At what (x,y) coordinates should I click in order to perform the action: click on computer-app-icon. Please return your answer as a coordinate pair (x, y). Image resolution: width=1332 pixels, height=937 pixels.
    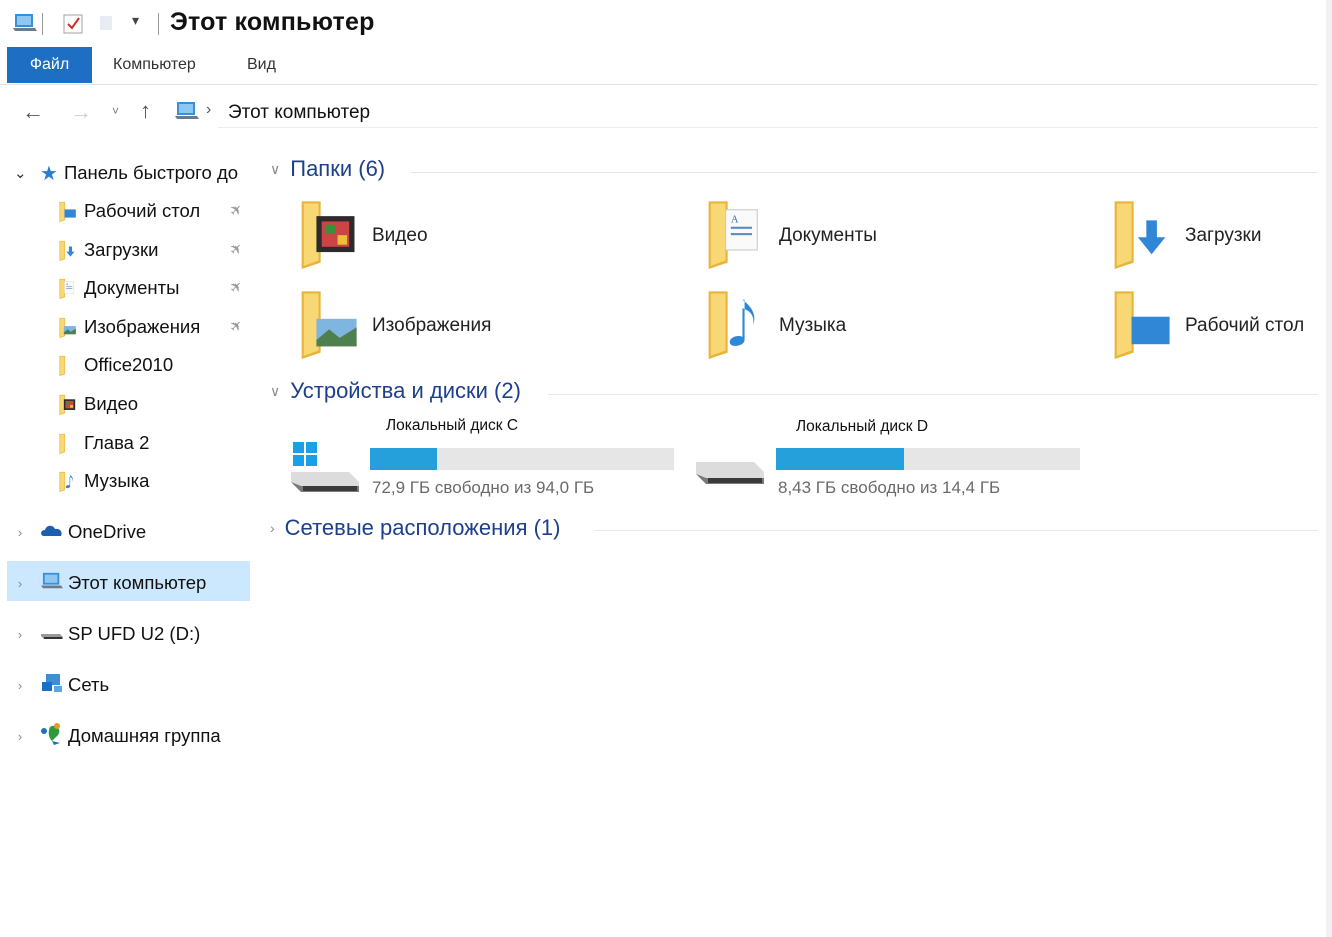
    Looking at the image, I should click on (25, 25).